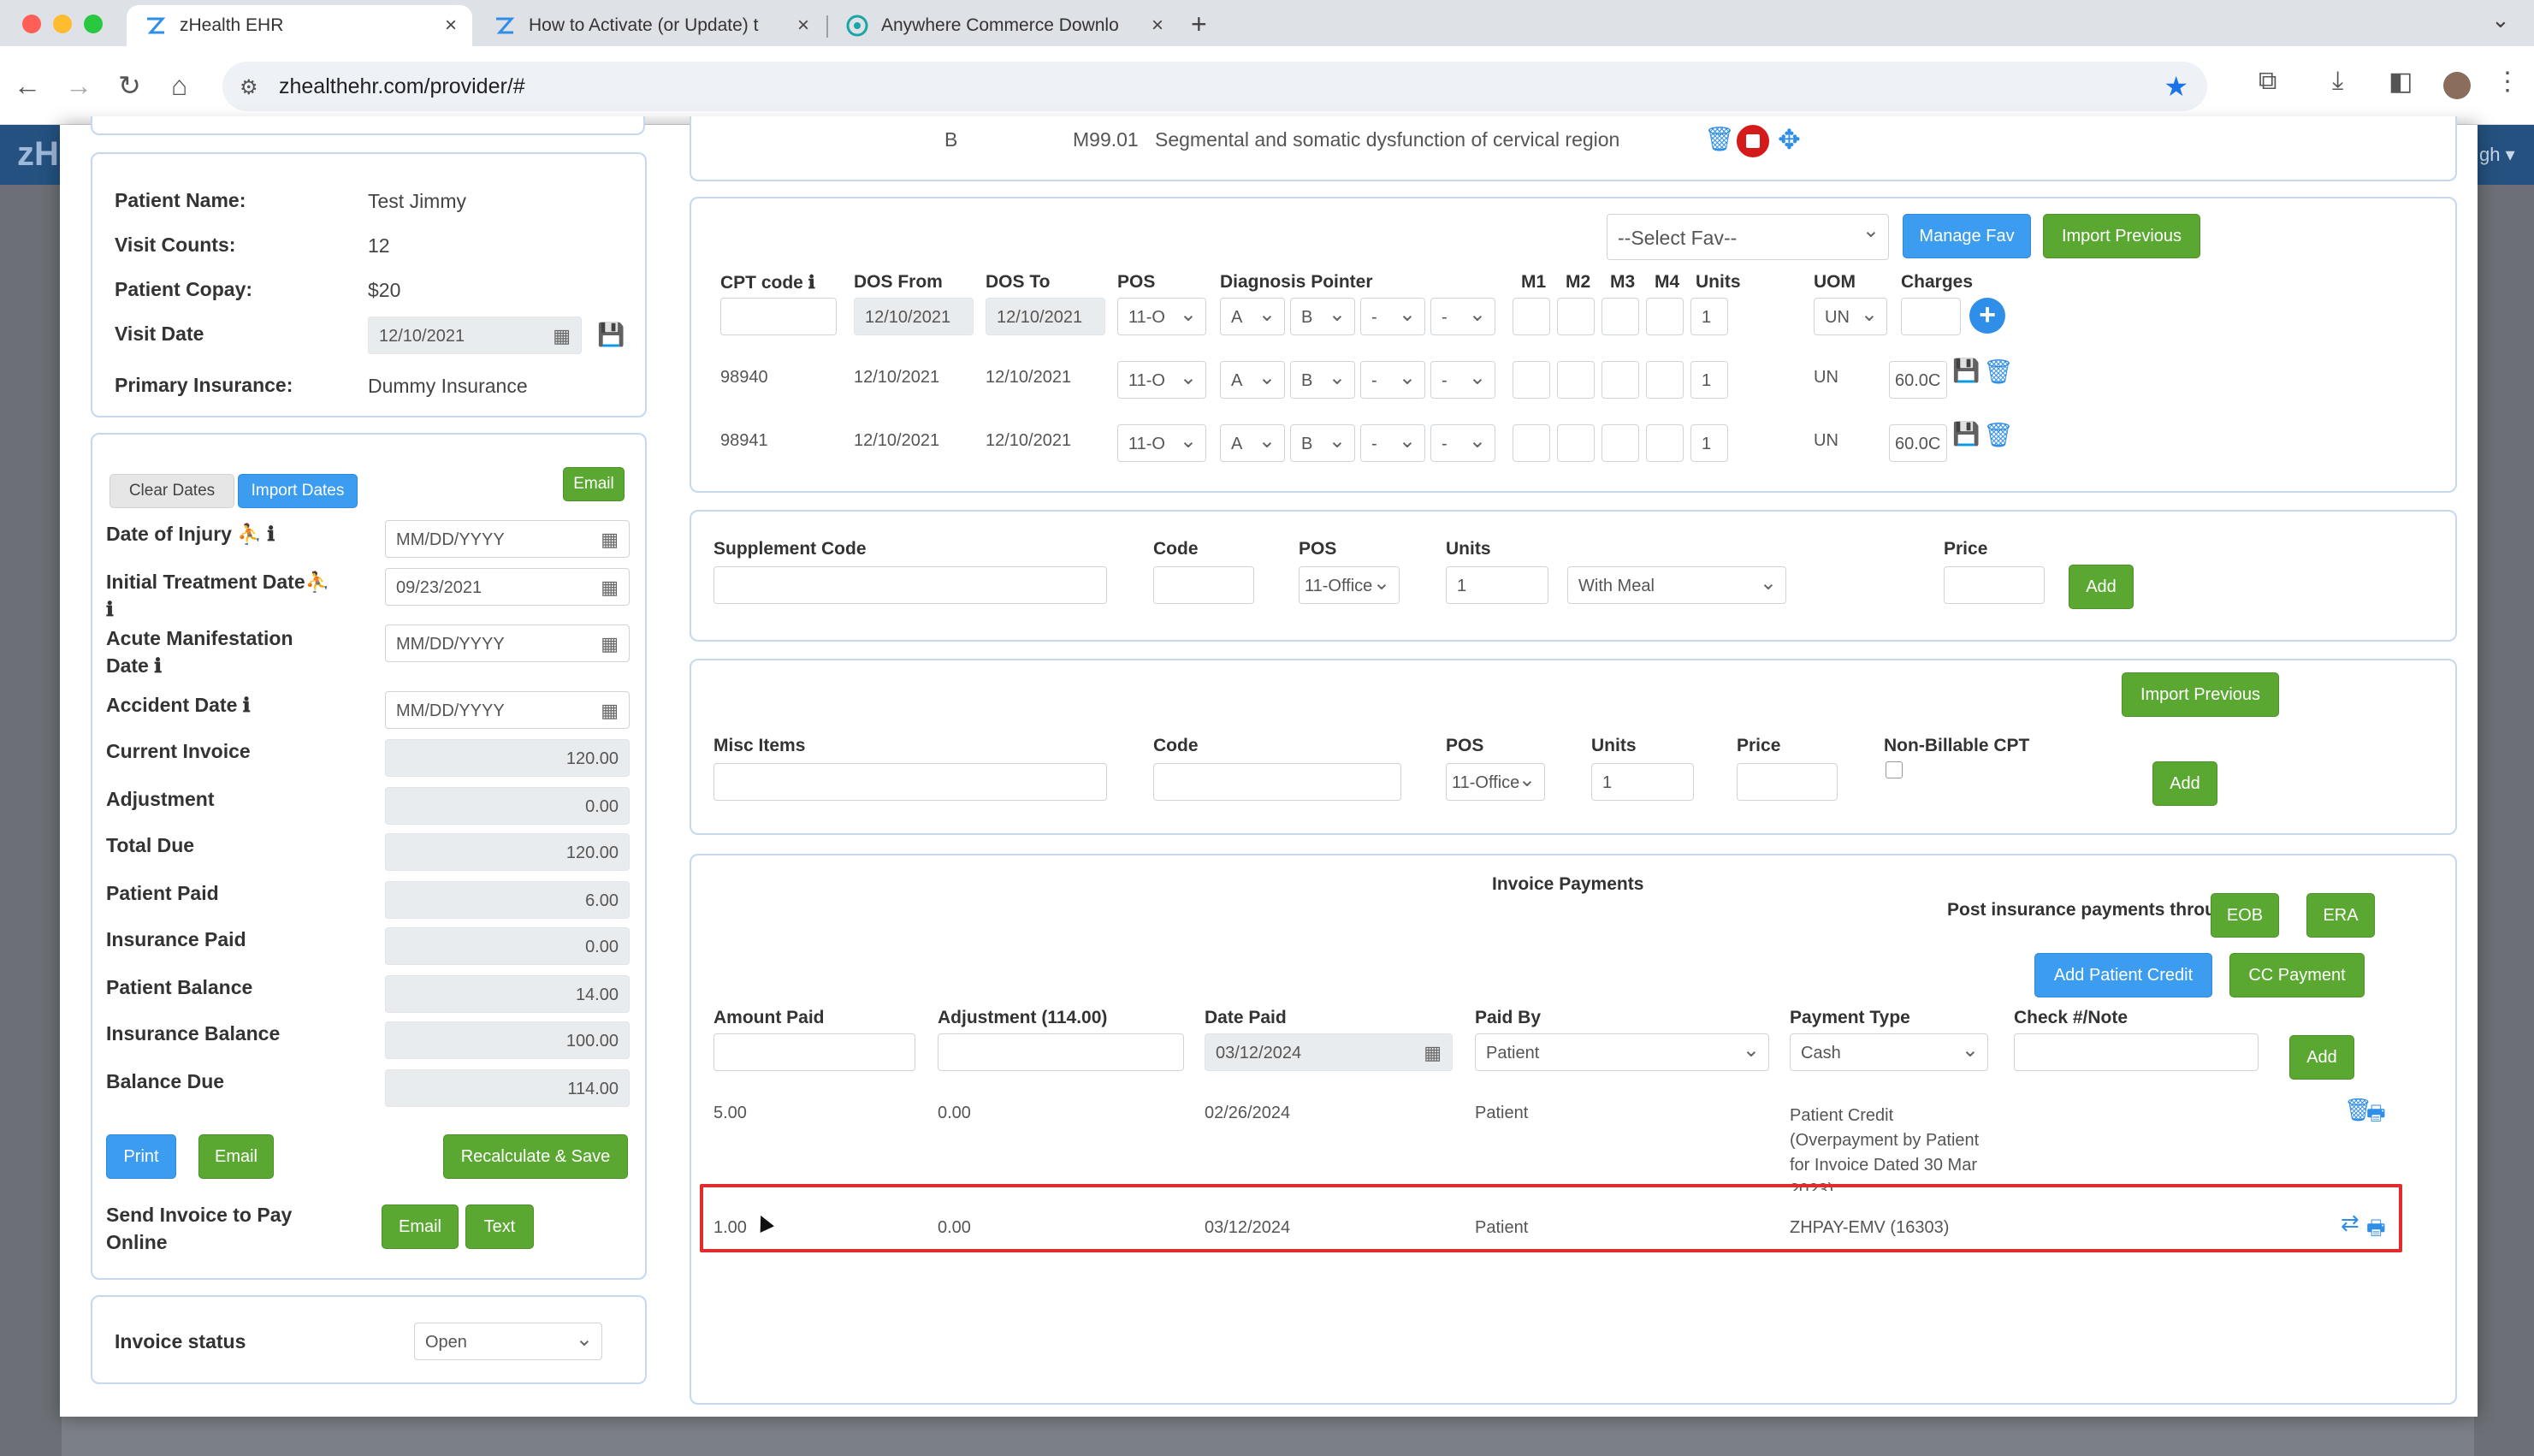 The height and width of the screenshot is (1456, 2534). What do you see at coordinates (1045, 316) in the screenshot?
I see `dos-to-input: 12/10/2021` at bounding box center [1045, 316].